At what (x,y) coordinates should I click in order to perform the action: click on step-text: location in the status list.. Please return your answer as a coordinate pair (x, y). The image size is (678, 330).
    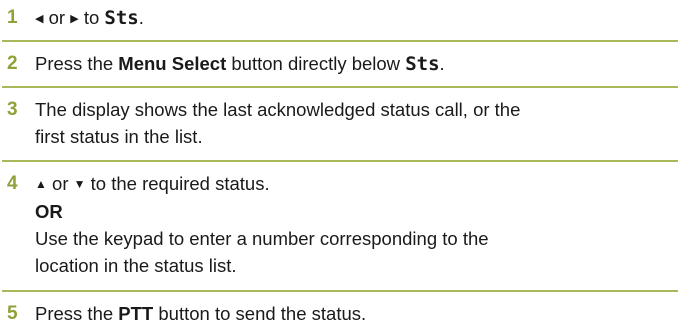
    Looking at the image, I should click on (136, 265).